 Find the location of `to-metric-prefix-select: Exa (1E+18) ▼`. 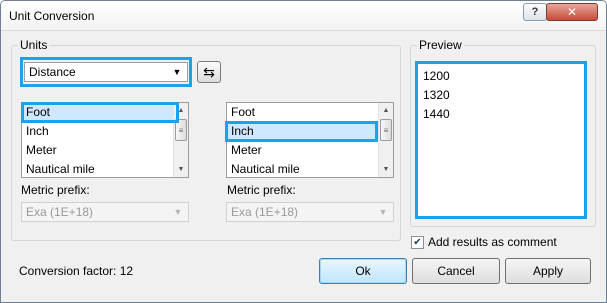

to-metric-prefix-select: Exa (1E+18) ▼ is located at coordinates (310, 212).